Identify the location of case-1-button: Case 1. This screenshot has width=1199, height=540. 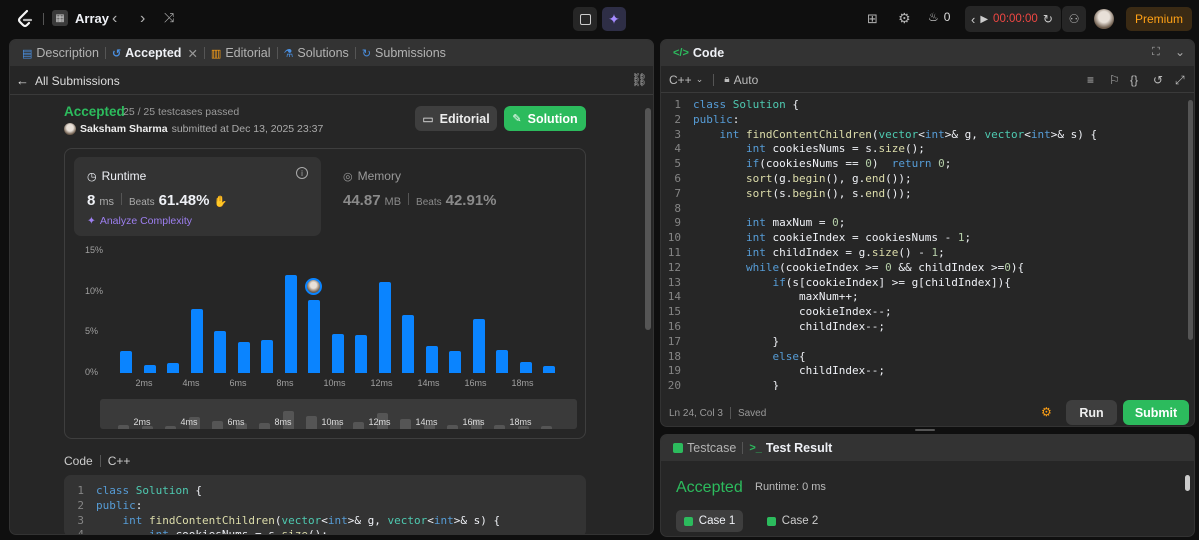
(709, 521).